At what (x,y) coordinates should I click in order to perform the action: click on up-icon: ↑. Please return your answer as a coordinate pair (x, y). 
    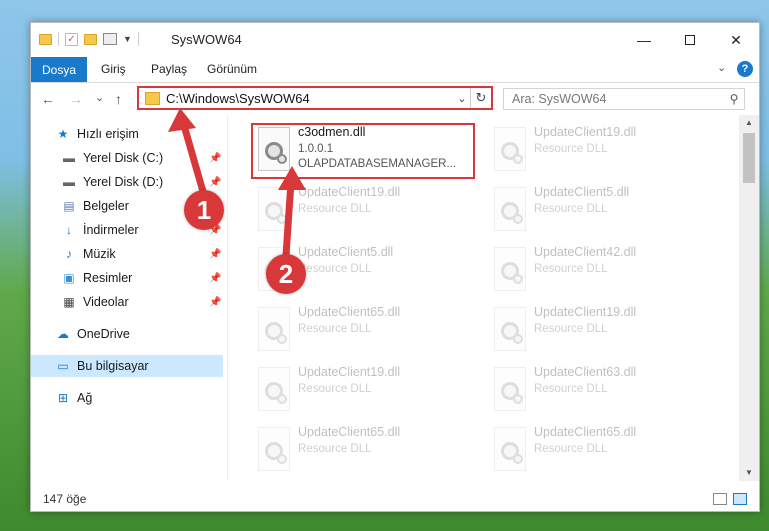
    Looking at the image, I should click on (118, 99).